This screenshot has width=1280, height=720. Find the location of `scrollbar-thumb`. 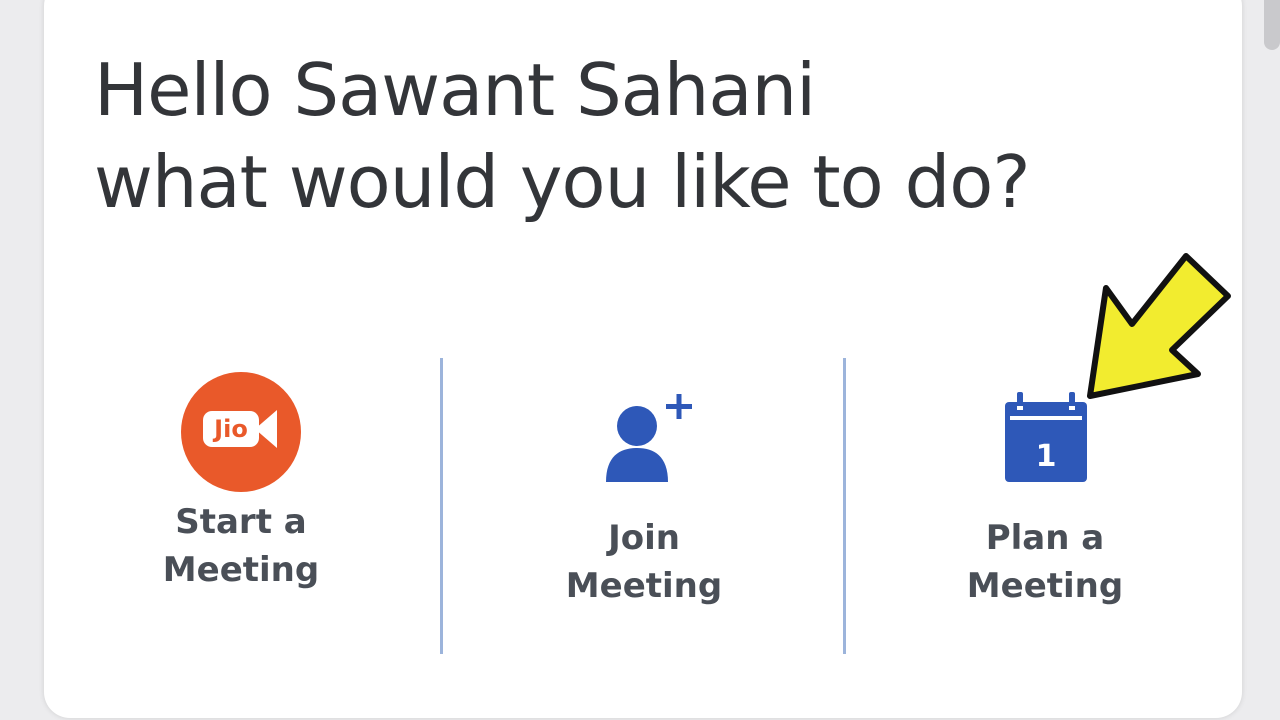

scrollbar-thumb is located at coordinates (1272, 25).